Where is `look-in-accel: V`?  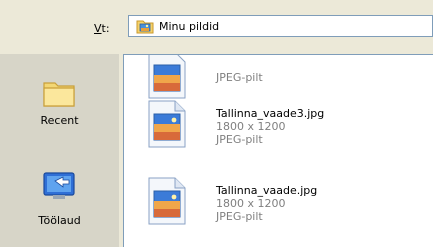
look-in-accel: V is located at coordinates (98, 28).